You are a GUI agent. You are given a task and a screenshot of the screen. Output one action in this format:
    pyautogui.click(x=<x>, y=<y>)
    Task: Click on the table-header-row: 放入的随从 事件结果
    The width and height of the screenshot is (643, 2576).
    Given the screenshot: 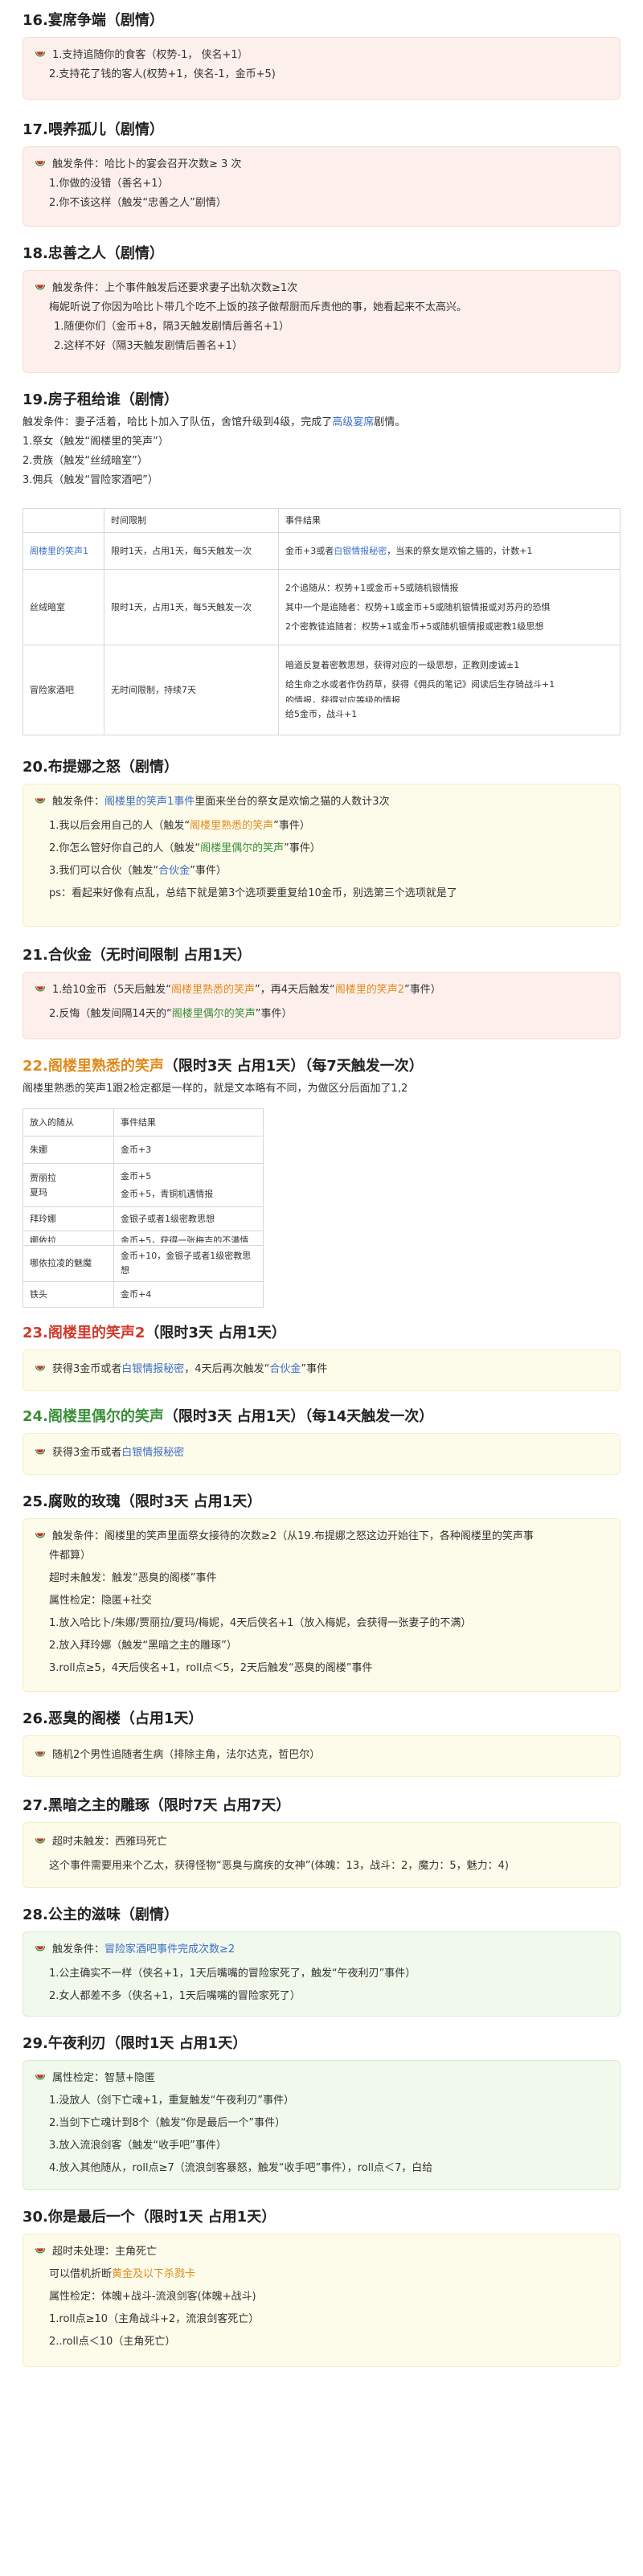 What is the action you would take?
    pyautogui.click(x=143, y=1122)
    